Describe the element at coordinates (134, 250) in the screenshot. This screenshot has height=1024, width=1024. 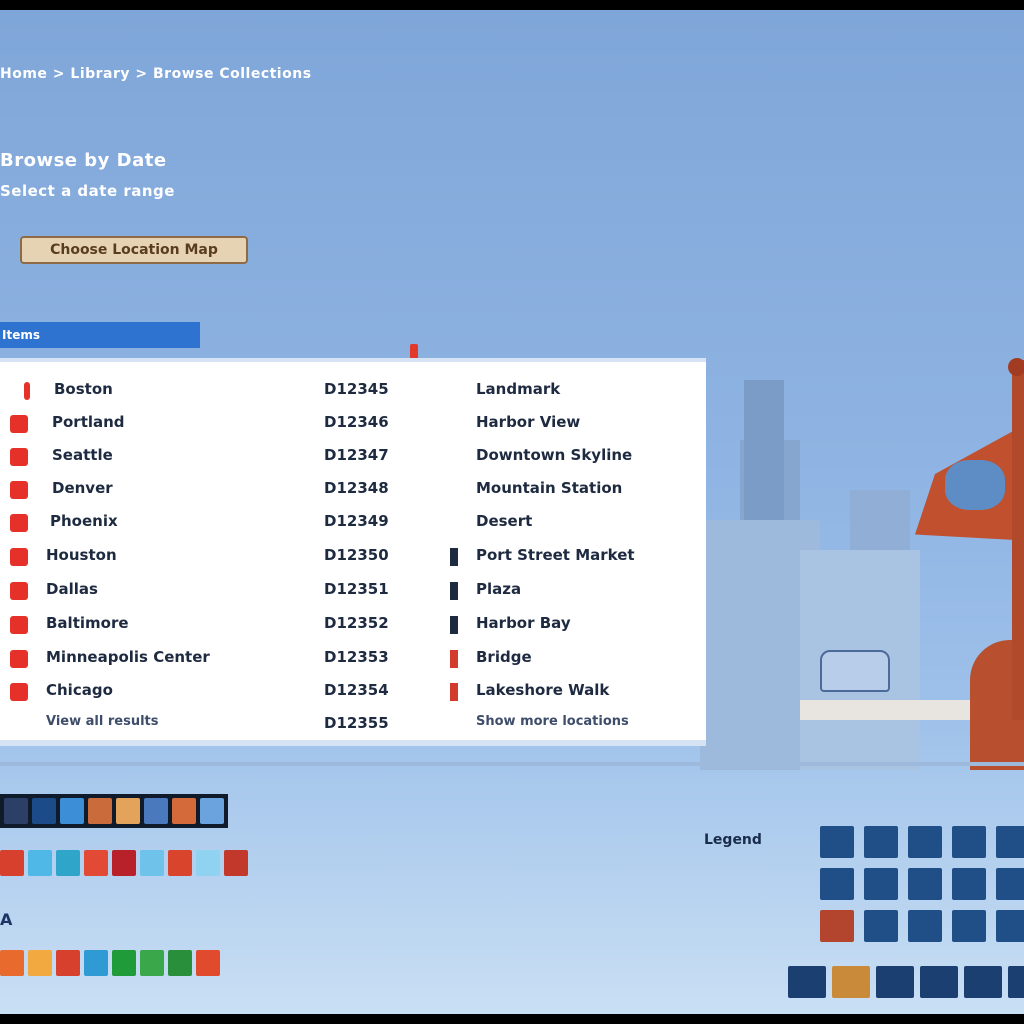
I see `choose-location-button: Choose Location Map` at that location.